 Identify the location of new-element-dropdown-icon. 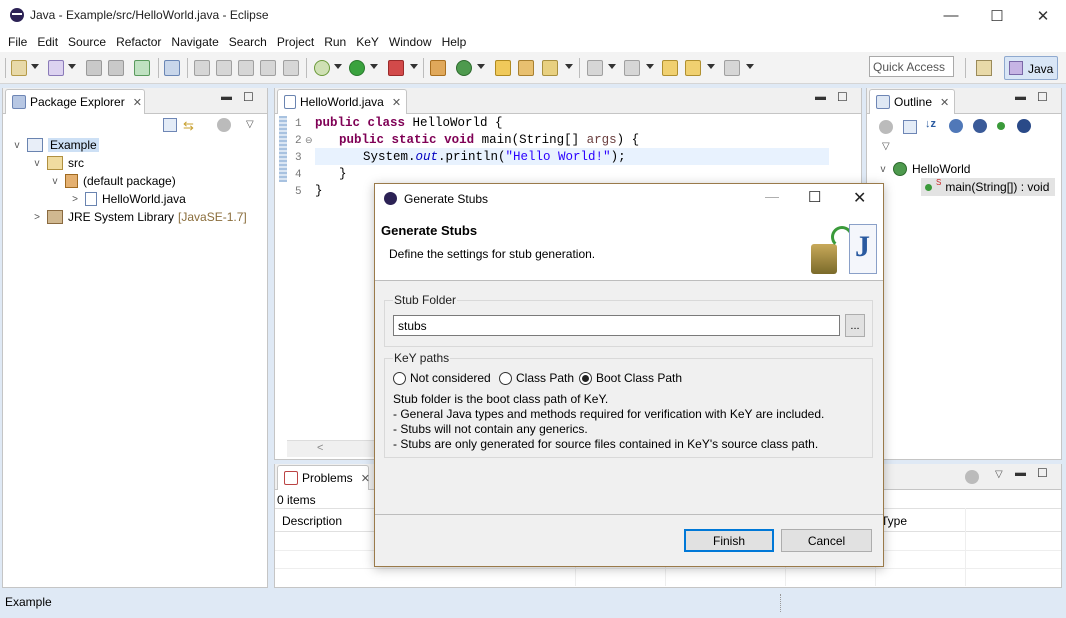
(72, 66).